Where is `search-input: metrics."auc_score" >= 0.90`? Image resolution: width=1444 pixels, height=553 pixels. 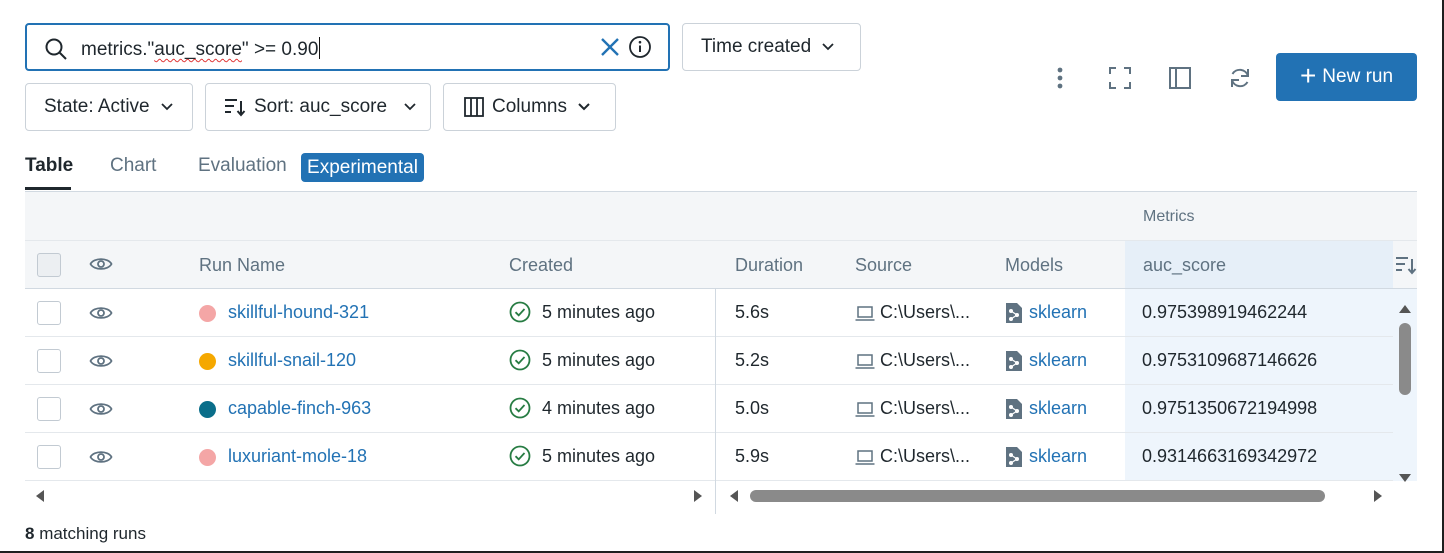 search-input: metrics."auc_score" >= 0.90 is located at coordinates (347, 47).